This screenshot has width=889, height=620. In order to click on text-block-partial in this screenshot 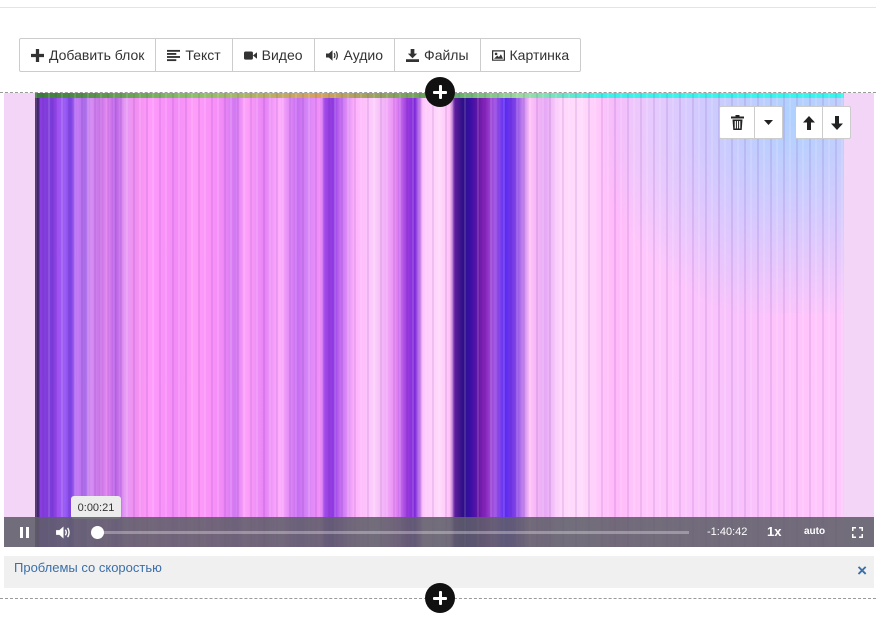, I will do `click(449, 615)`.